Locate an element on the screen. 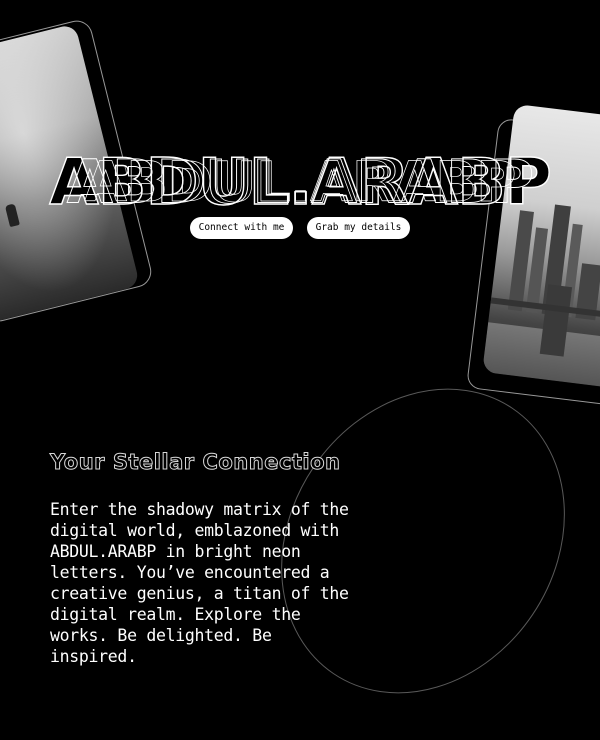  grab-details-button: Grab my details is located at coordinates (358, 228).